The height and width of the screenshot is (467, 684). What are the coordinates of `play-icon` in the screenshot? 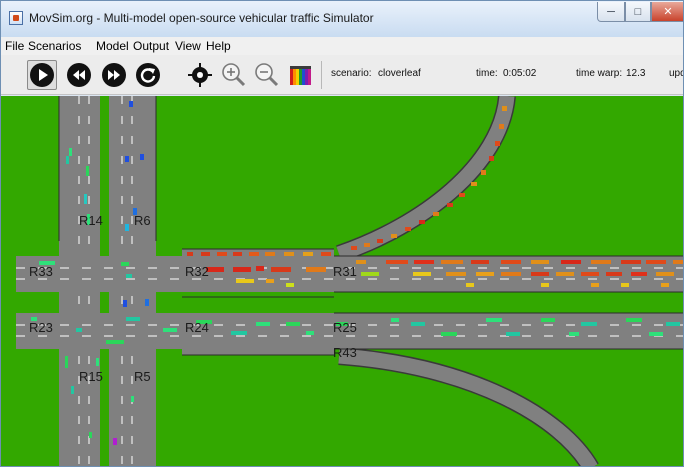 It's located at (42, 75).